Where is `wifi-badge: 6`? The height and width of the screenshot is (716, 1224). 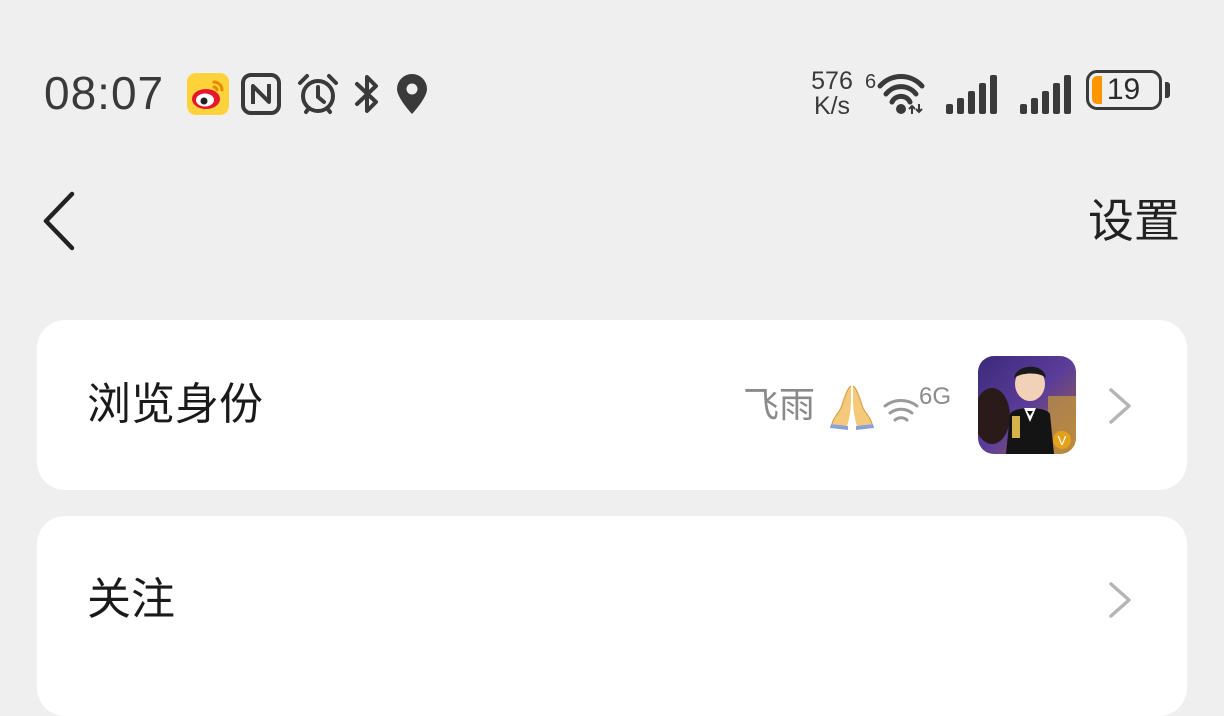 wifi-badge: 6 is located at coordinates (870, 82).